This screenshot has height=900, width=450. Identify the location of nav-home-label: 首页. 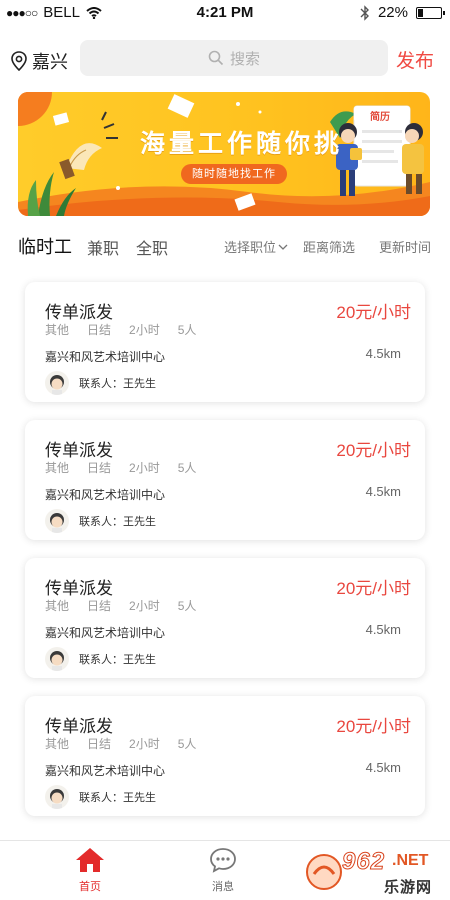
(90, 887).